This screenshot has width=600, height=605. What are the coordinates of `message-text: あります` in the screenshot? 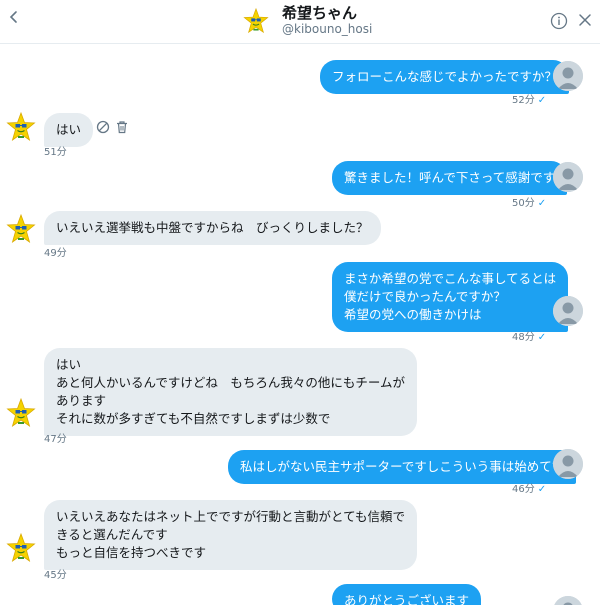 It's located at (81, 400).